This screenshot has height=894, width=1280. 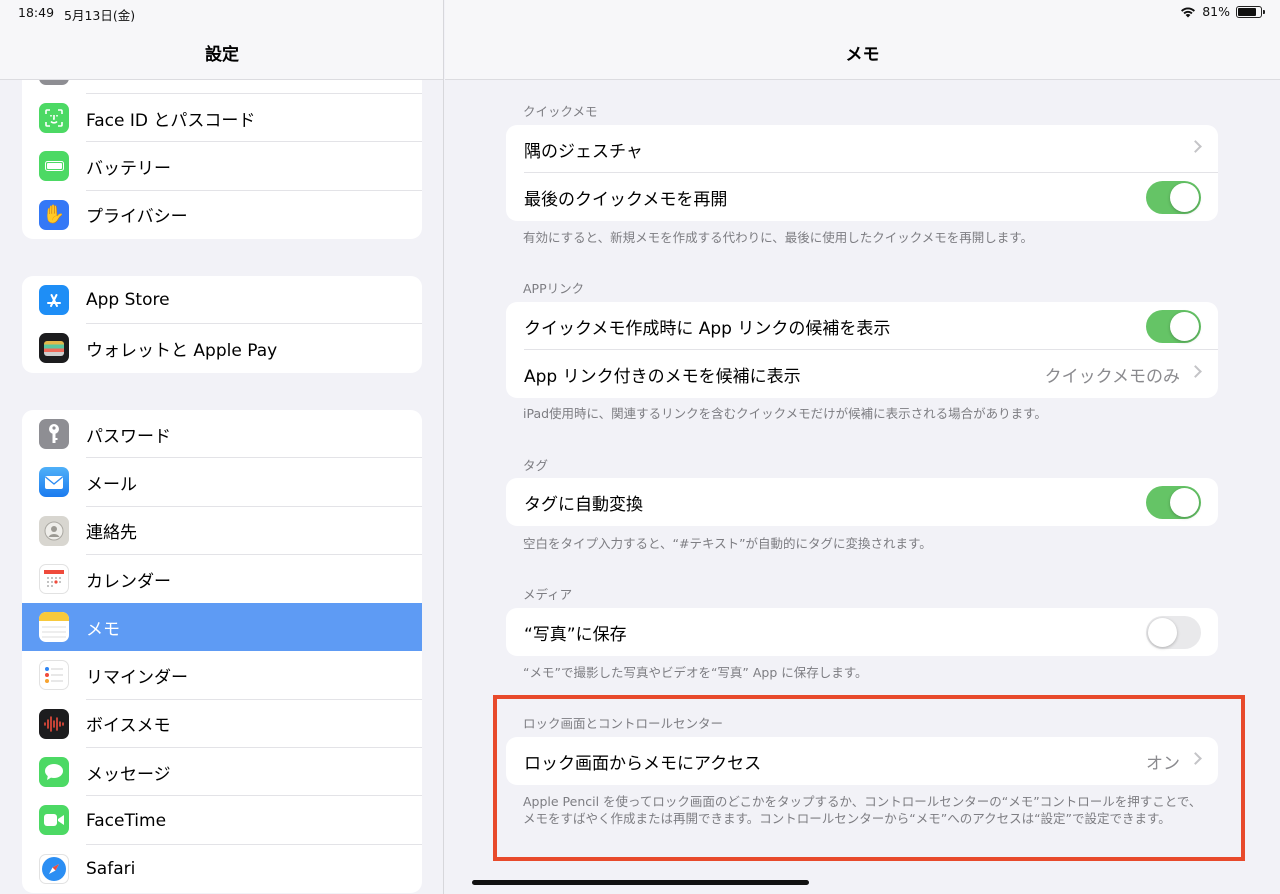 I want to click on corner-gesture-row: 隅のジェスチャ, so click(x=862, y=149).